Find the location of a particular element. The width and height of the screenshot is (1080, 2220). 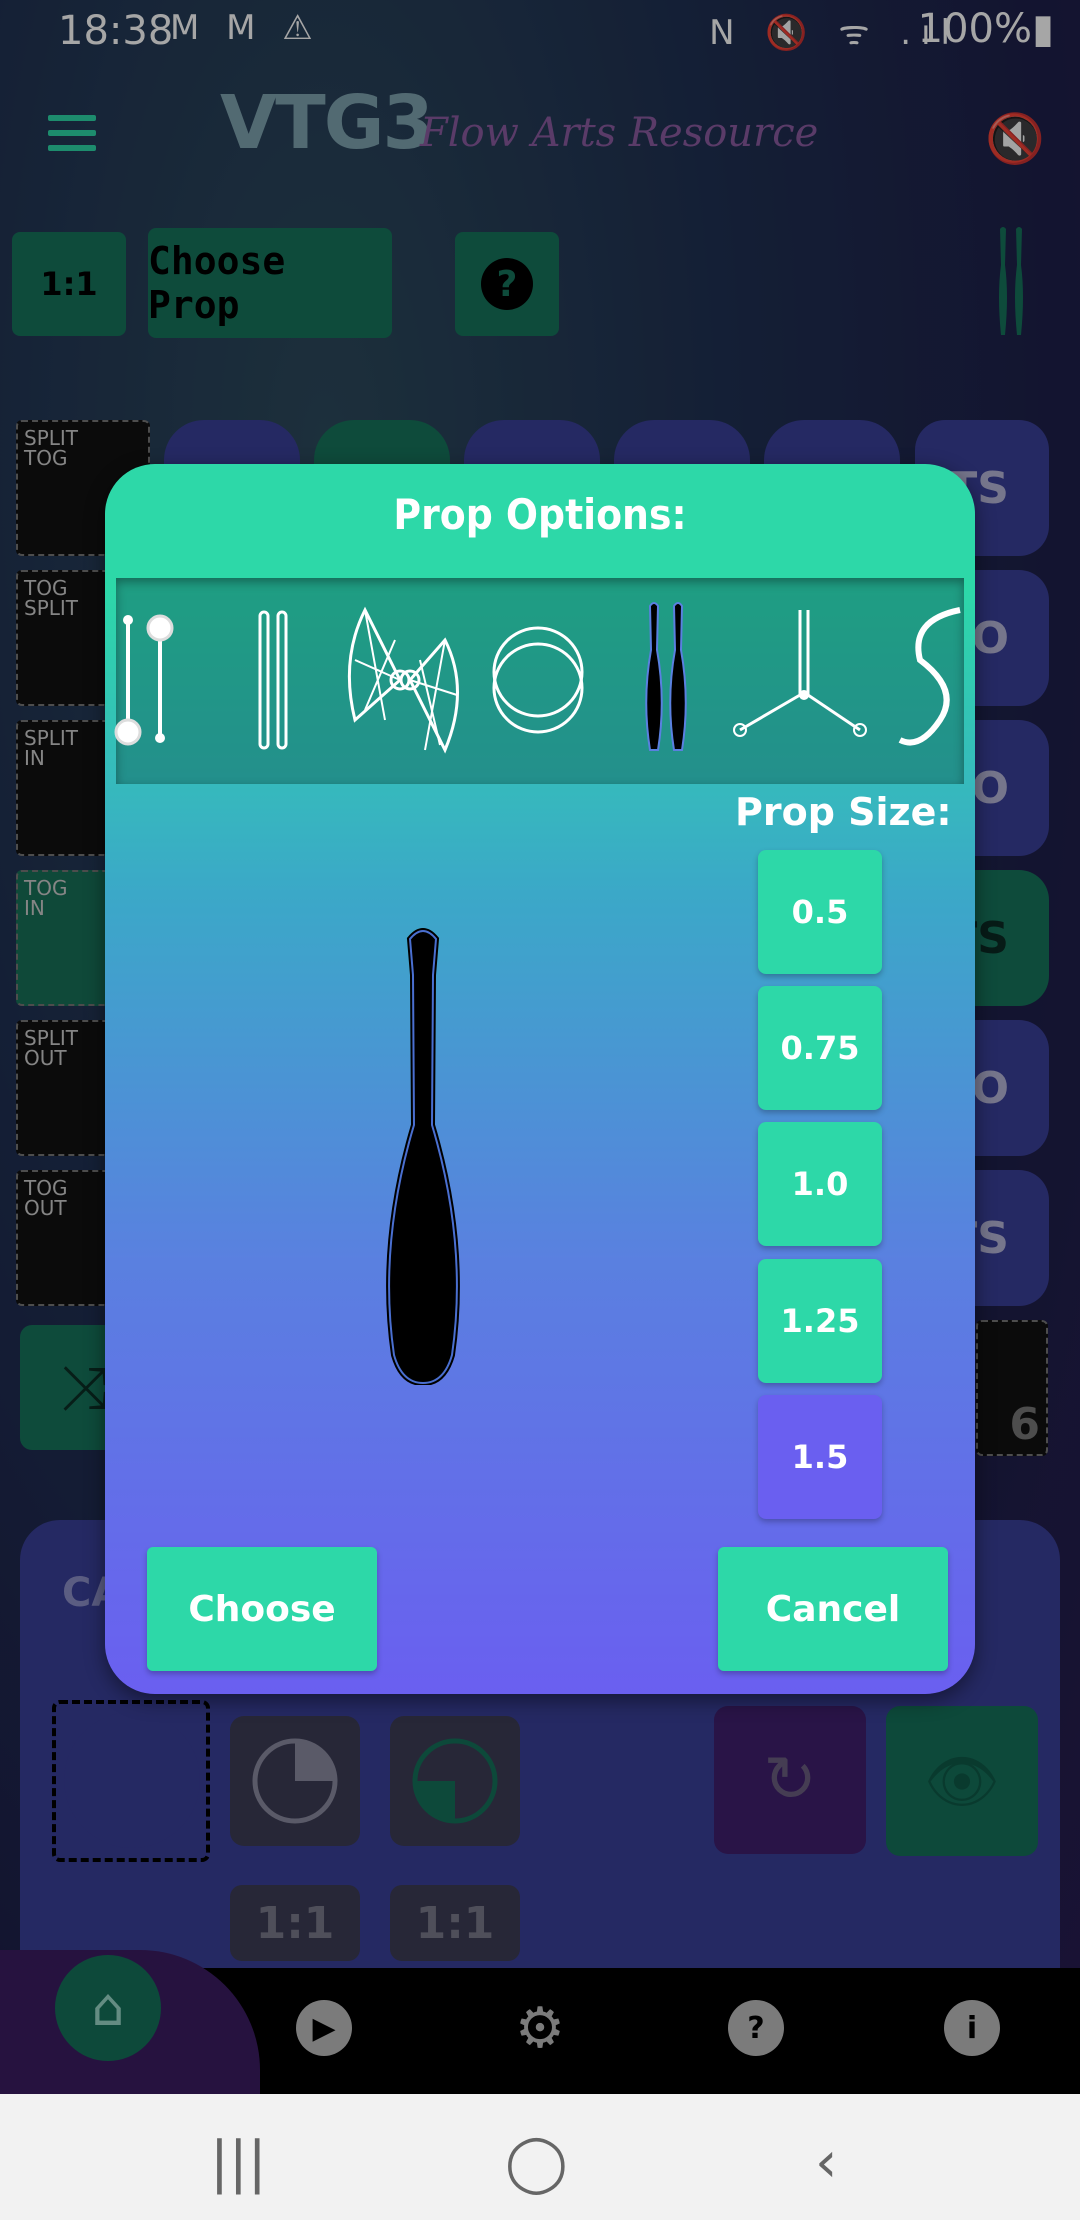

home-system-icon: ◯ is located at coordinates (536, 2162).